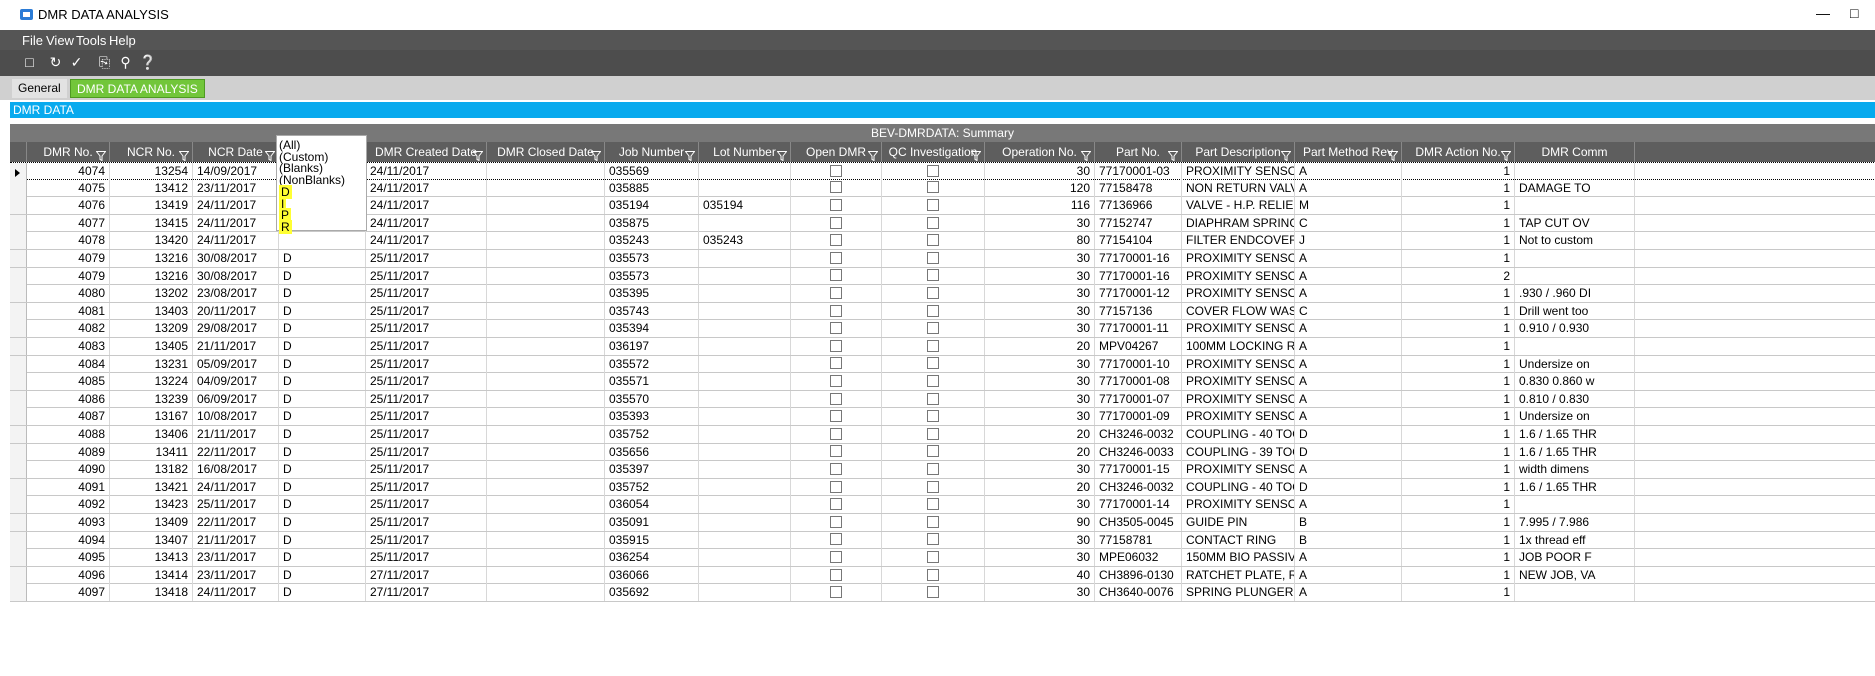 This screenshot has width=1875, height=676. I want to click on column-header-job-number: Job Number, so click(652, 152).